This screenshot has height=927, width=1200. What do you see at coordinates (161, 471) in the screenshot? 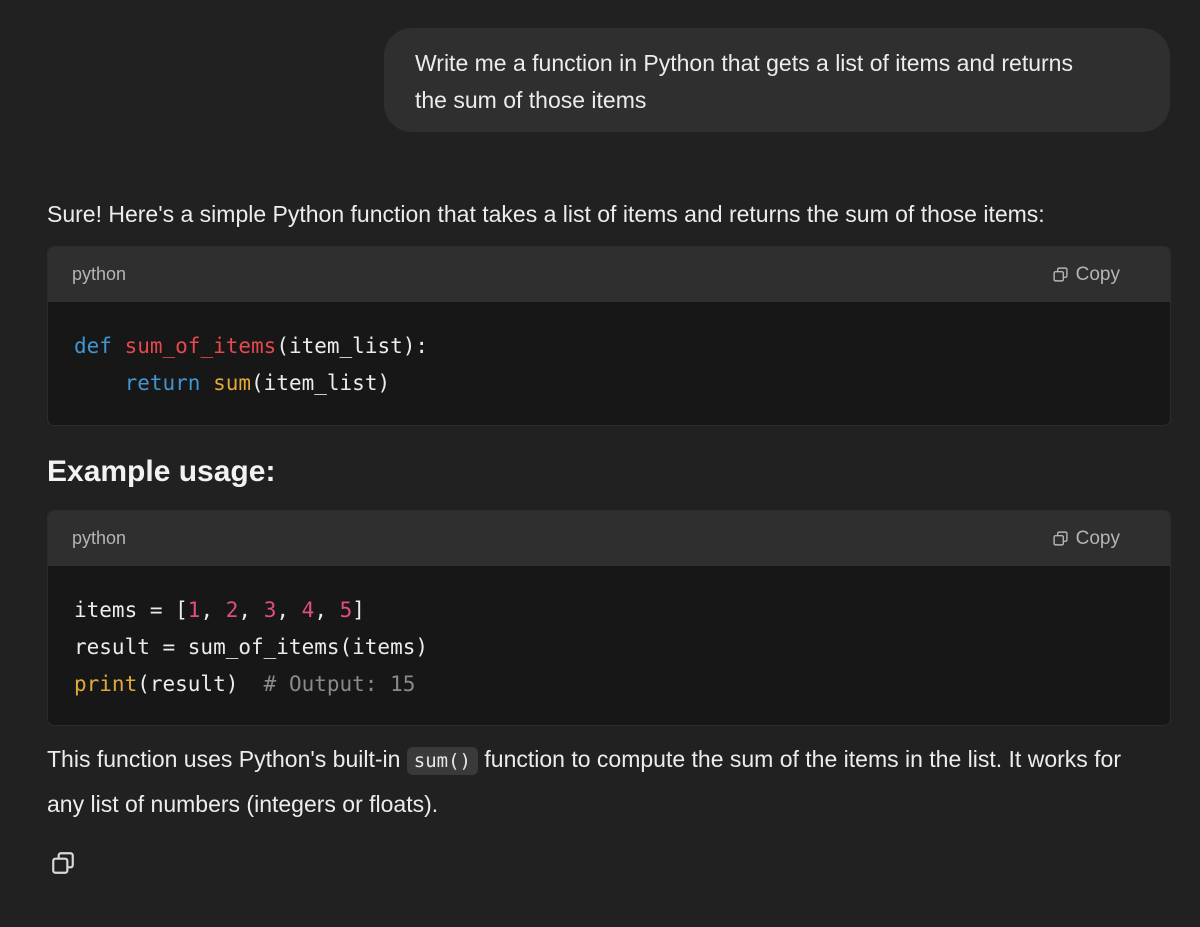
I see `example-usage-heading: Example usage:` at bounding box center [161, 471].